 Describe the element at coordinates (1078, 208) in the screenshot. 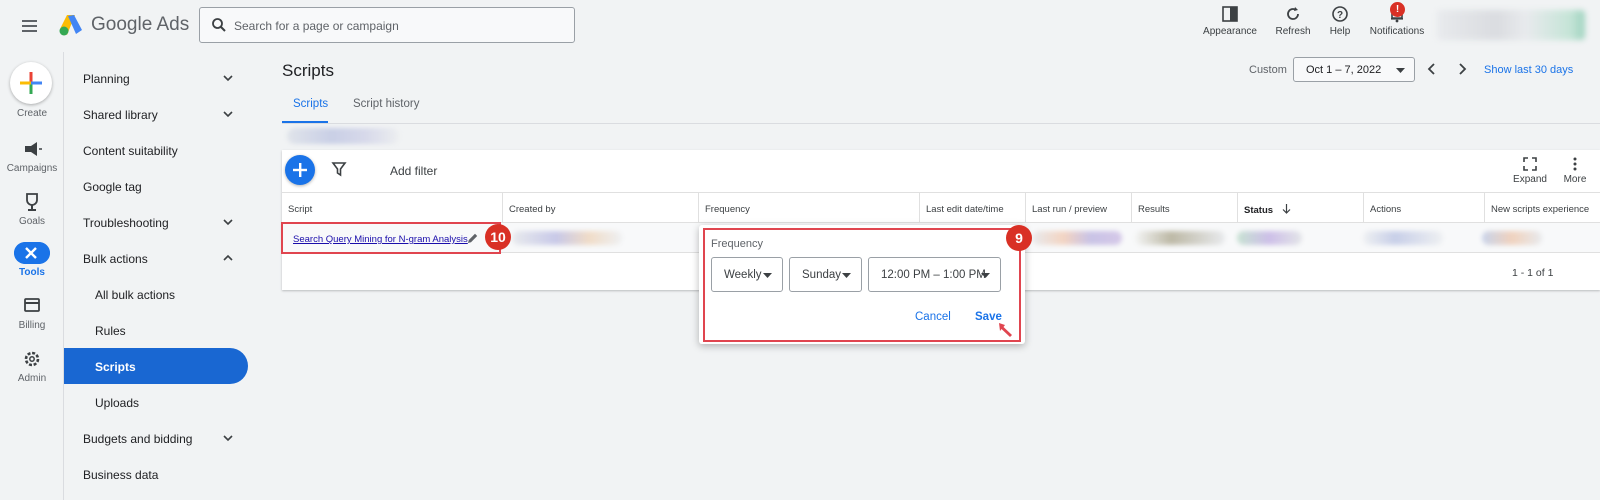

I see `column-last-run: Last run / preview` at that location.